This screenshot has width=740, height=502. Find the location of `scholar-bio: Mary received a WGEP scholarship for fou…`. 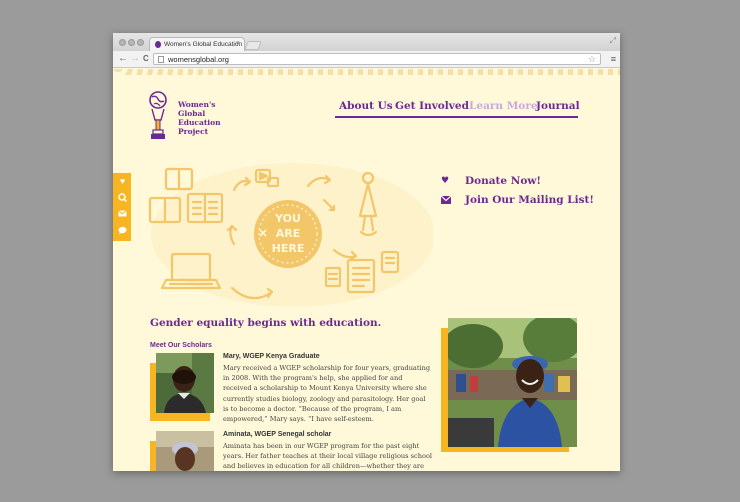

scholar-bio: Mary received a WGEP scholarship for fou… is located at coordinates (327, 394).